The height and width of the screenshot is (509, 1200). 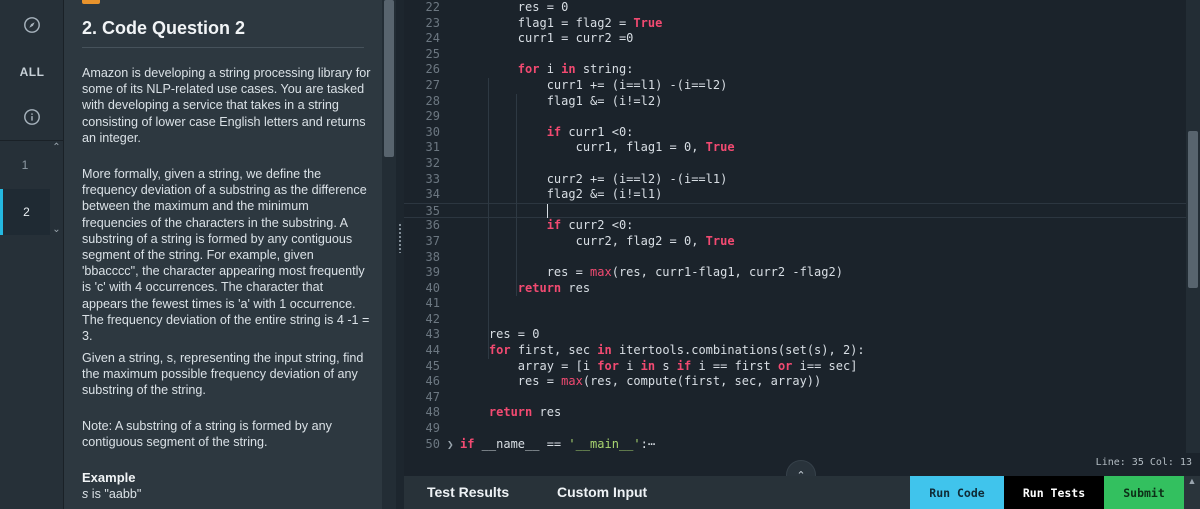 I want to click on tab-test-results: Test Results, so click(x=468, y=492).